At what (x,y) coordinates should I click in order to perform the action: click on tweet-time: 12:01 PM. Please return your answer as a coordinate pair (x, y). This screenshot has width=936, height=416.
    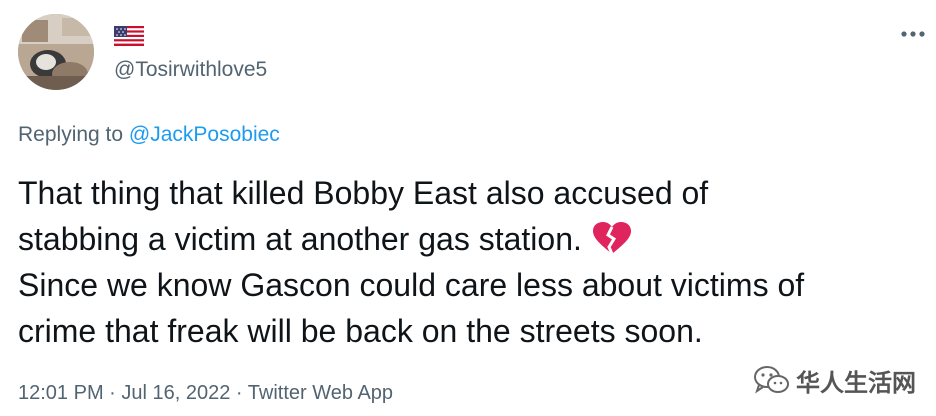
    Looking at the image, I should click on (61, 393).